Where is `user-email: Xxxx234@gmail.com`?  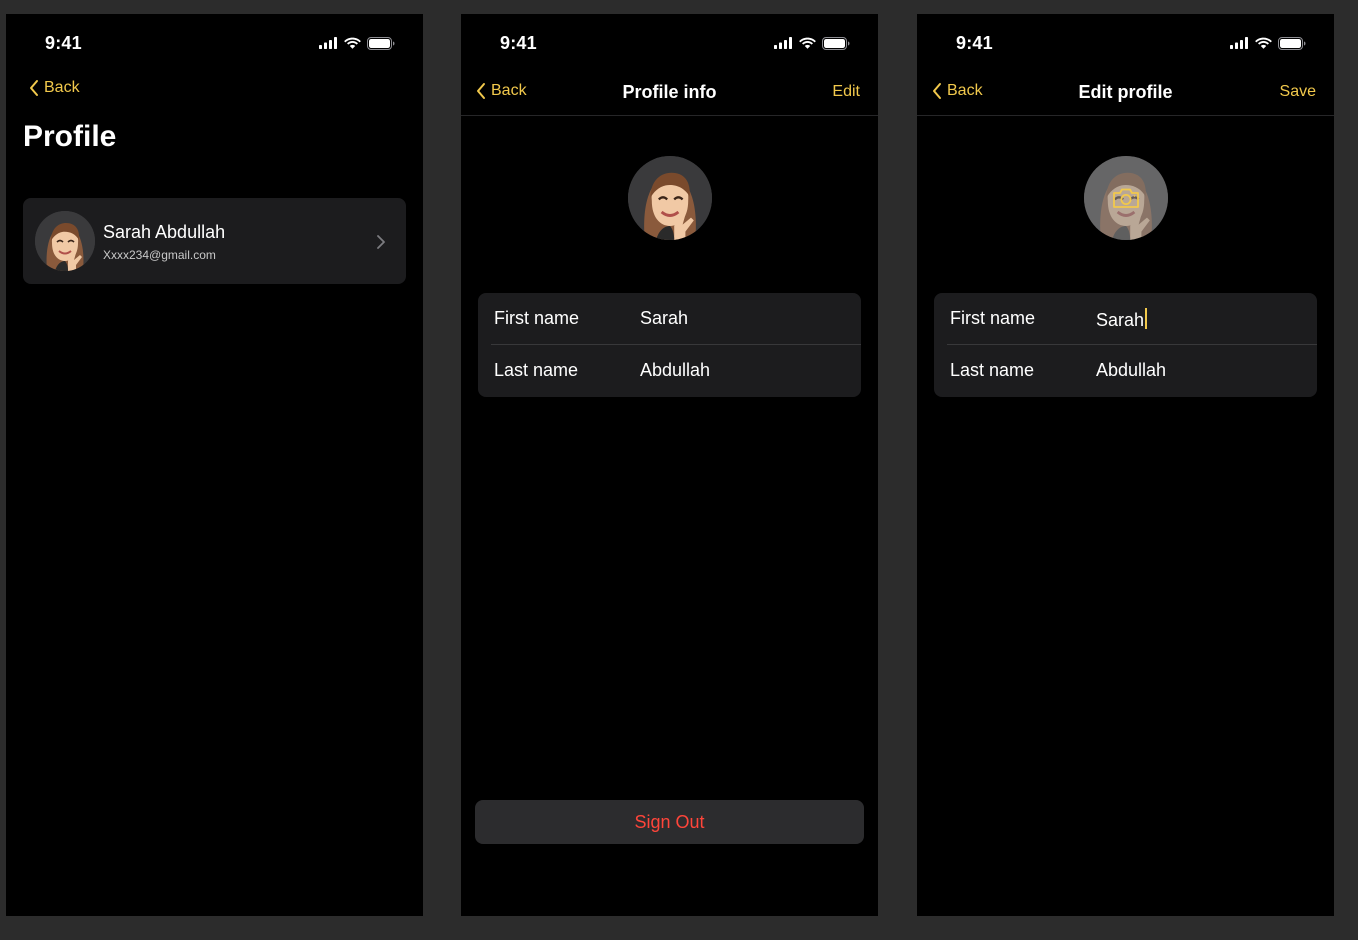
user-email: Xxxx234@gmail.com is located at coordinates (159, 255).